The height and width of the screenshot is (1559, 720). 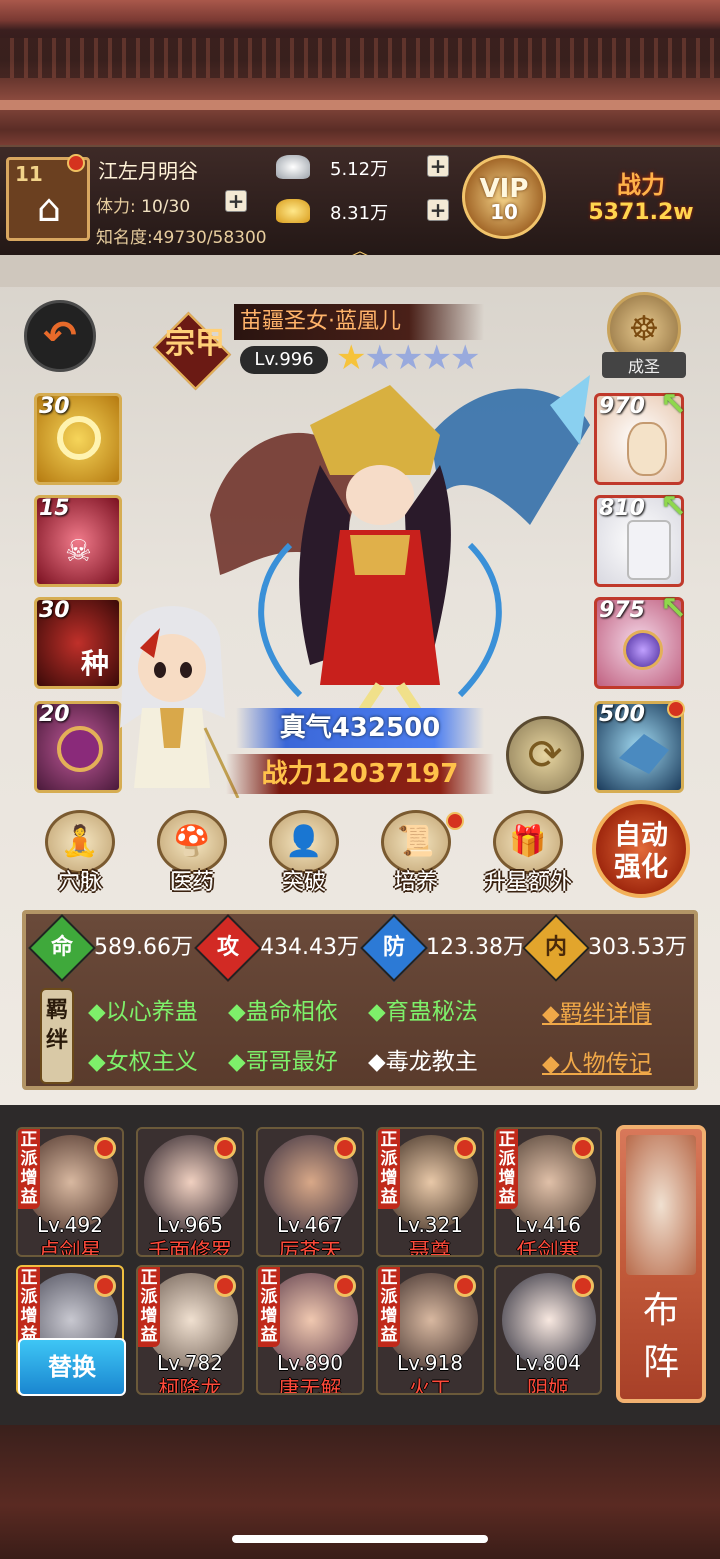 I want to click on action-label: 培养, so click(x=415, y=882).